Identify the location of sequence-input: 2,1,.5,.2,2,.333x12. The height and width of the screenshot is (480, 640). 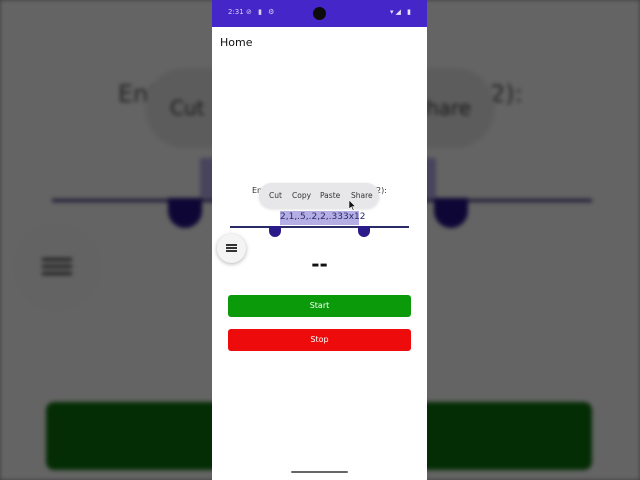
(322, 217).